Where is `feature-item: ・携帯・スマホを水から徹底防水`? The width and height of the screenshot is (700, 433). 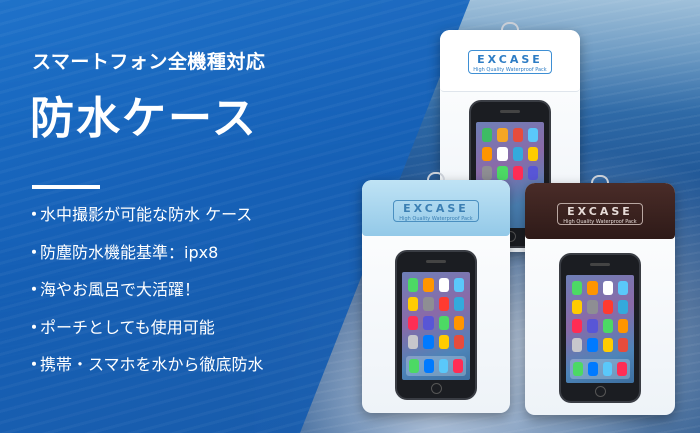
feature-item: ・携帯・スマホを水から徹底防水 is located at coordinates (145, 372).